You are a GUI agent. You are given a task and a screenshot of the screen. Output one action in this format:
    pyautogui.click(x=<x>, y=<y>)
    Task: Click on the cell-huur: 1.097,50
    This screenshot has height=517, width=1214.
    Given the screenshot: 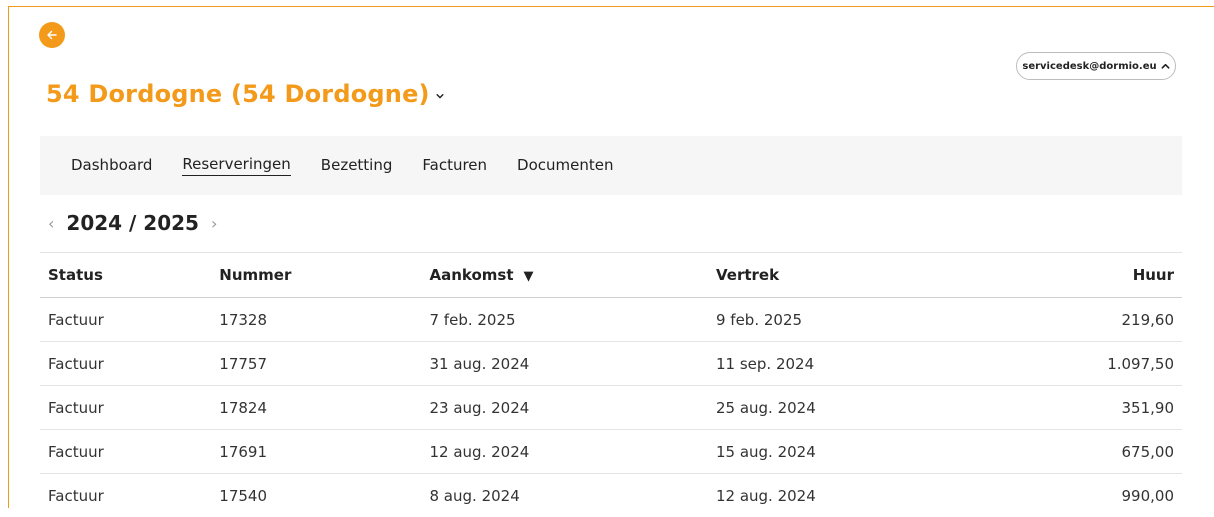 What is the action you would take?
    pyautogui.click(x=1083, y=364)
    